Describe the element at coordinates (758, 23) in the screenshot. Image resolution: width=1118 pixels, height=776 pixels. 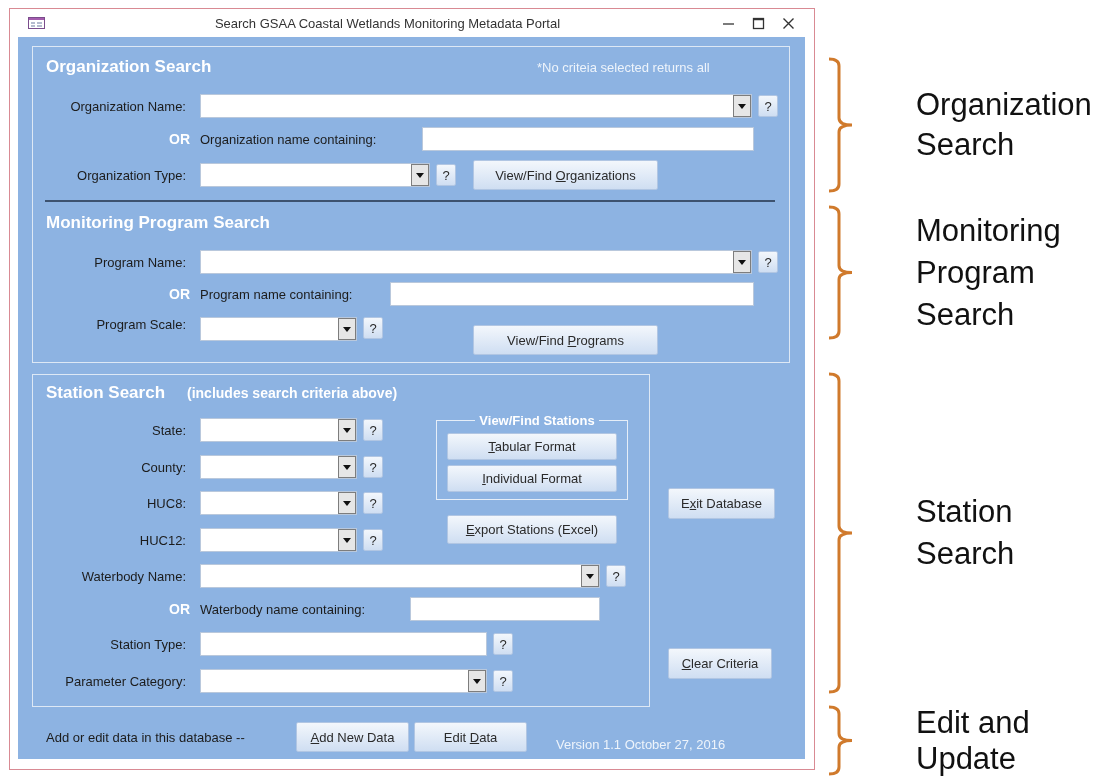
I see `maximize-icon` at that location.